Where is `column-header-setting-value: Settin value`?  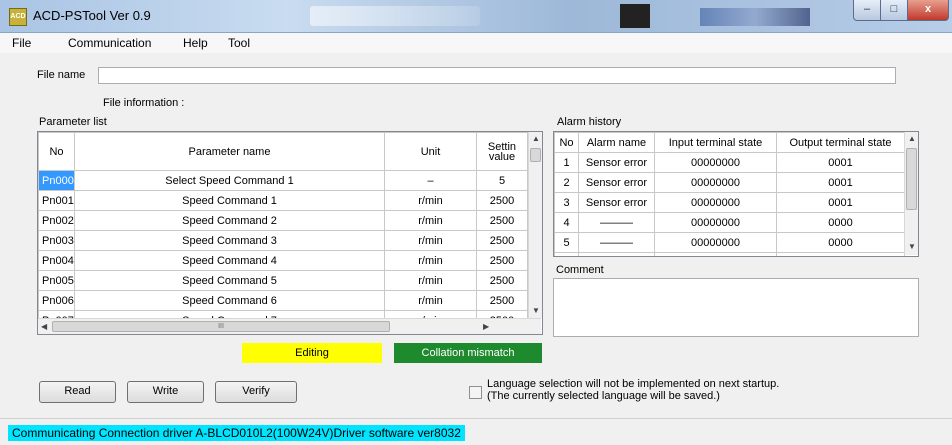
column-header-setting-value: Settin value is located at coordinates (502, 151).